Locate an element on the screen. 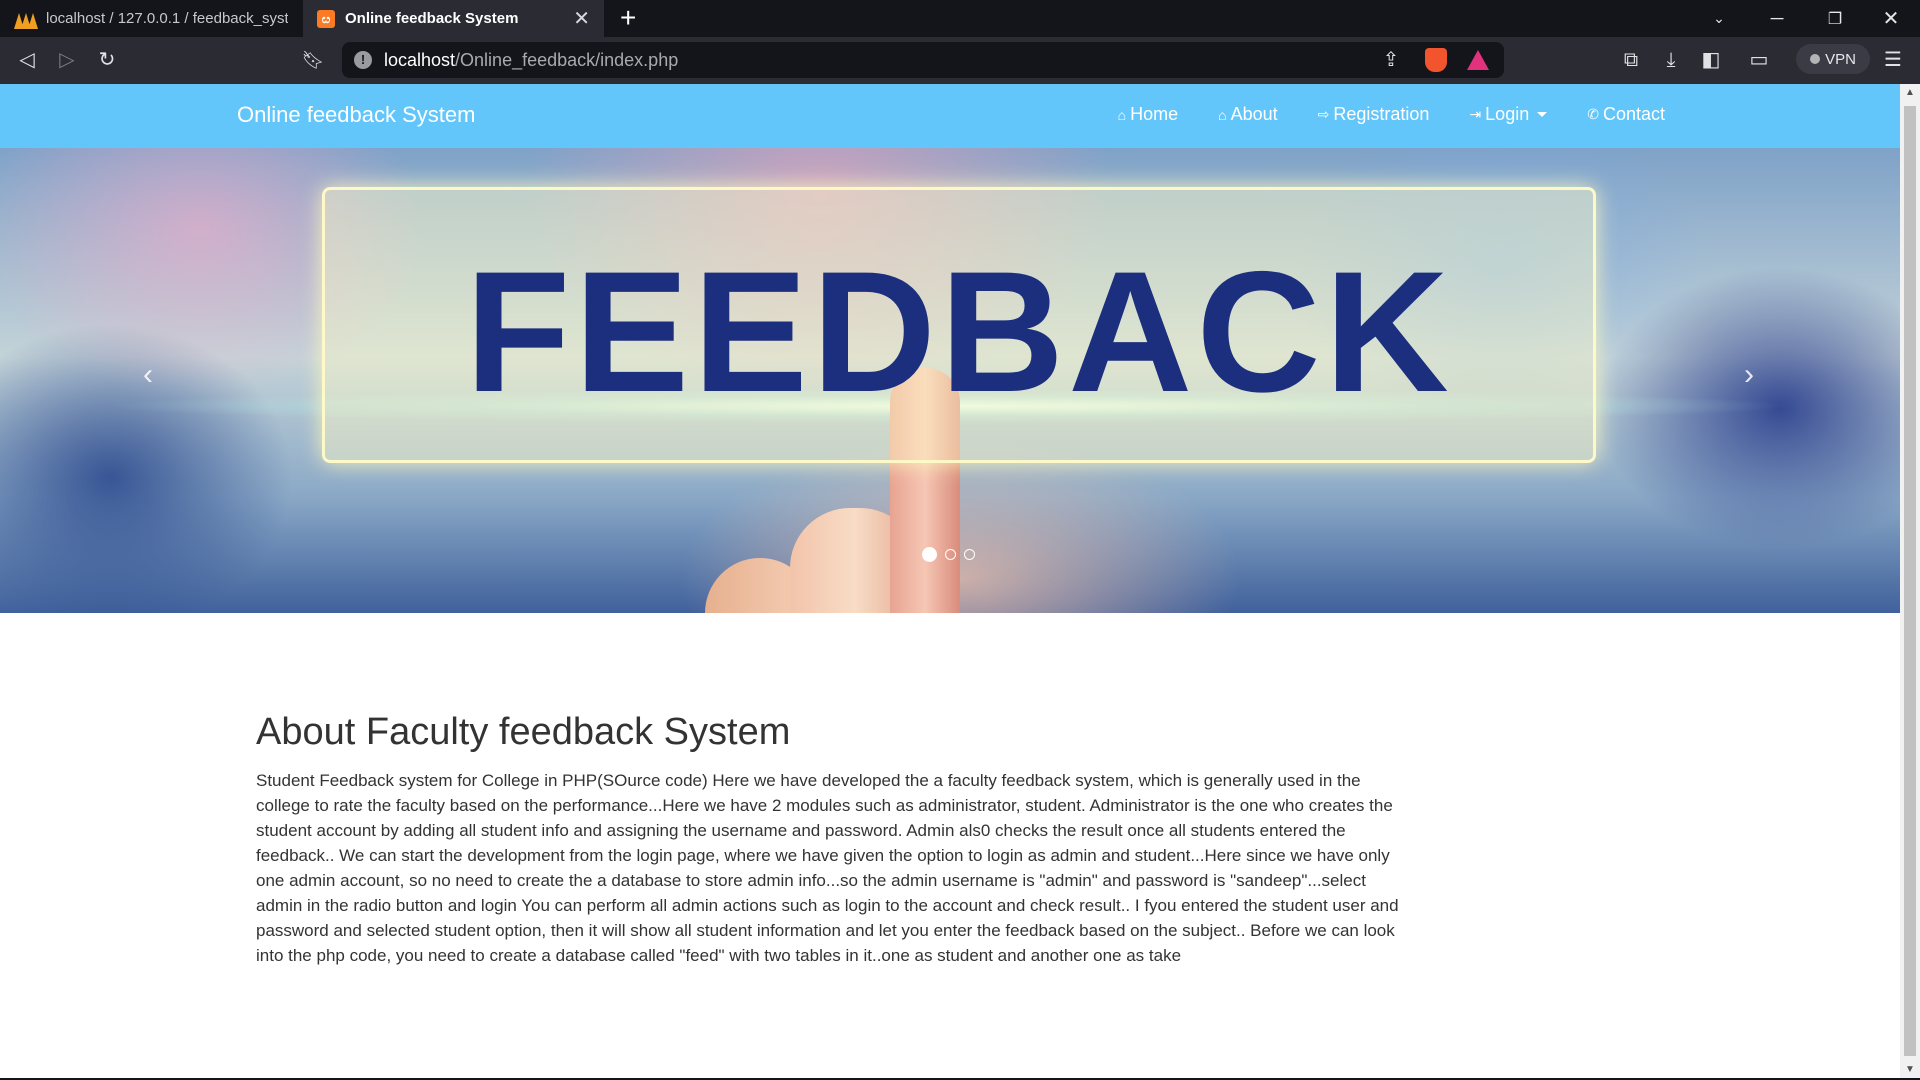  browser-tab-active: ೞ Online feedback System ✕ is located at coordinates (453, 18).